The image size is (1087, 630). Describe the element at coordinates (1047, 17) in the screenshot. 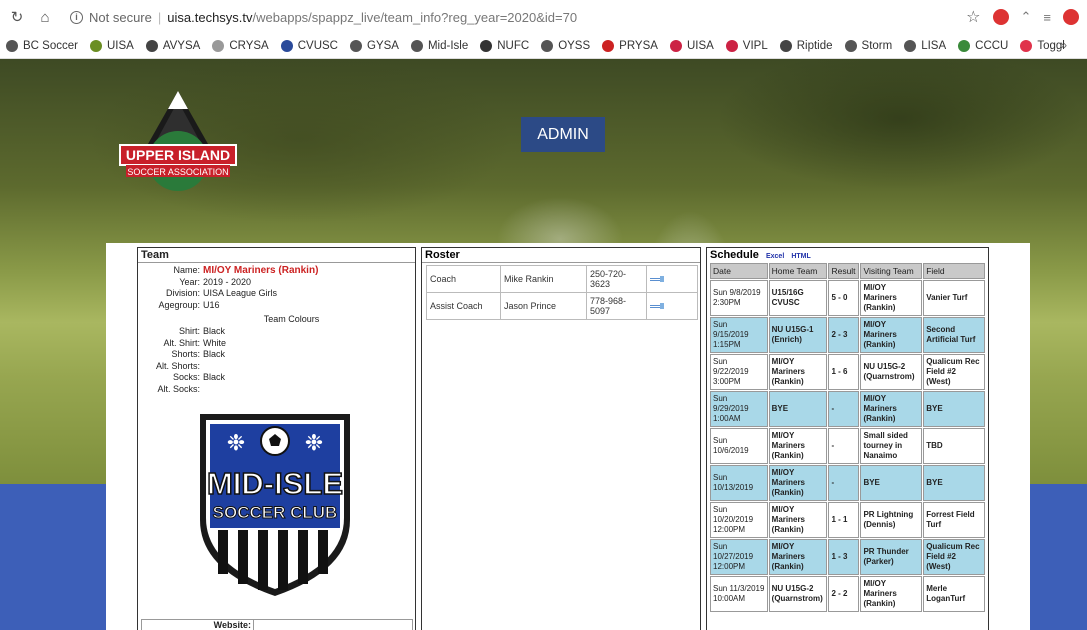

I see `menu-icon: ≡` at that location.